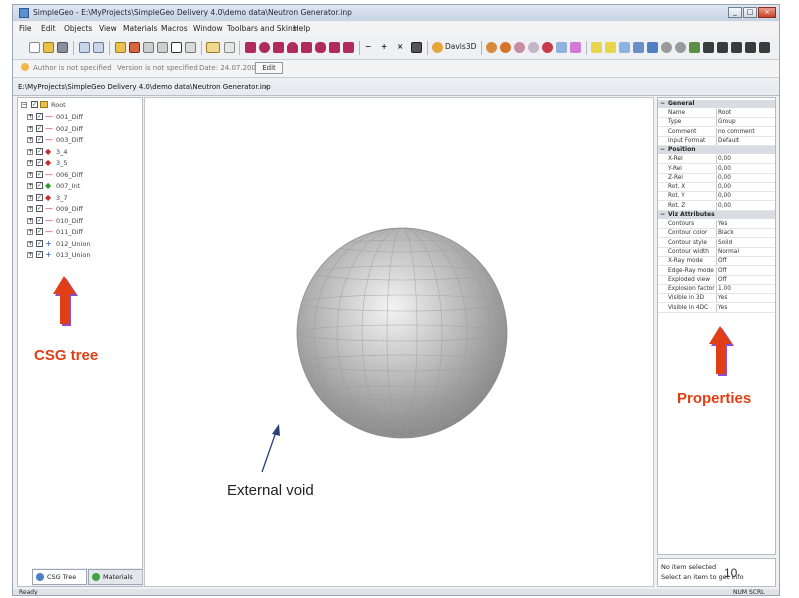  I want to click on properties-annotation: Properties, so click(714, 398).